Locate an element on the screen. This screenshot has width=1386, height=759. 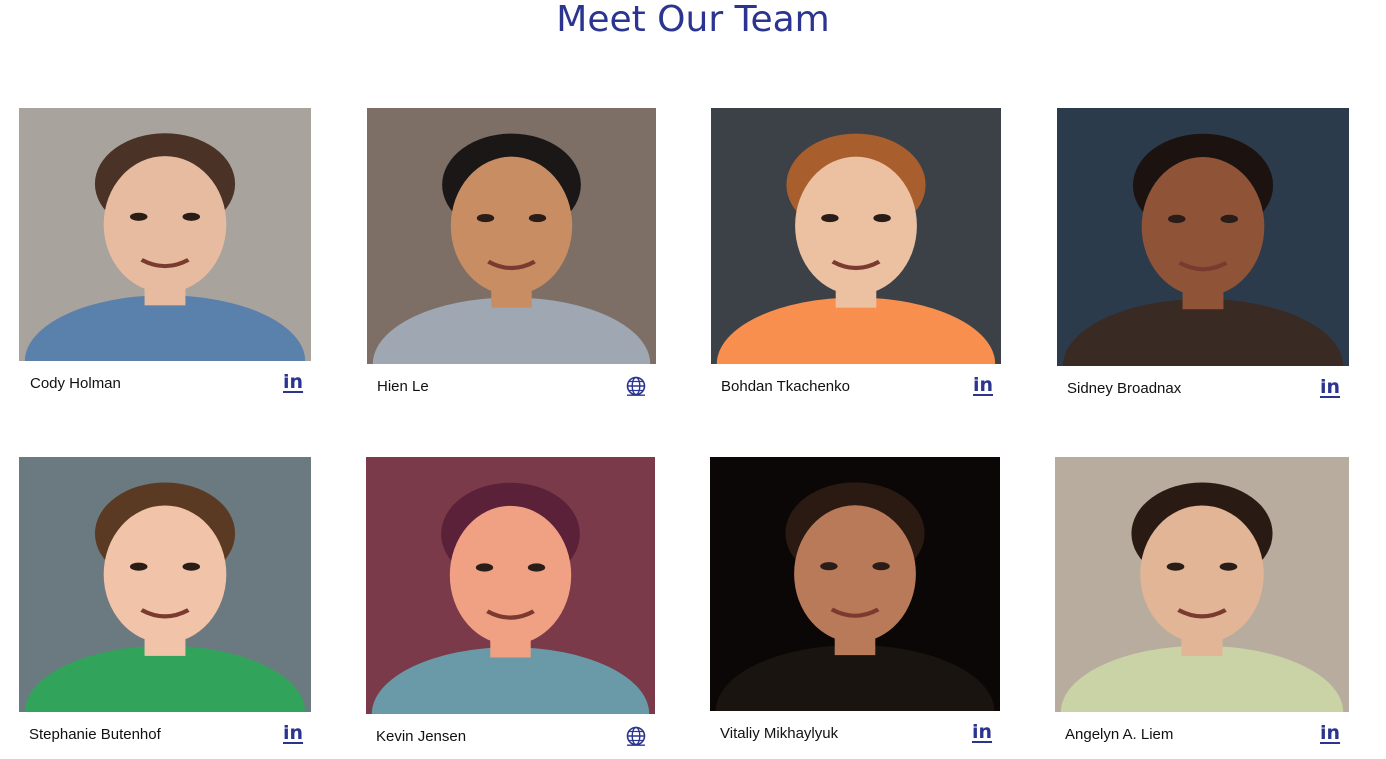
team-member-card: Angelyn A. Liem in is located at coordinates (1202, 603).